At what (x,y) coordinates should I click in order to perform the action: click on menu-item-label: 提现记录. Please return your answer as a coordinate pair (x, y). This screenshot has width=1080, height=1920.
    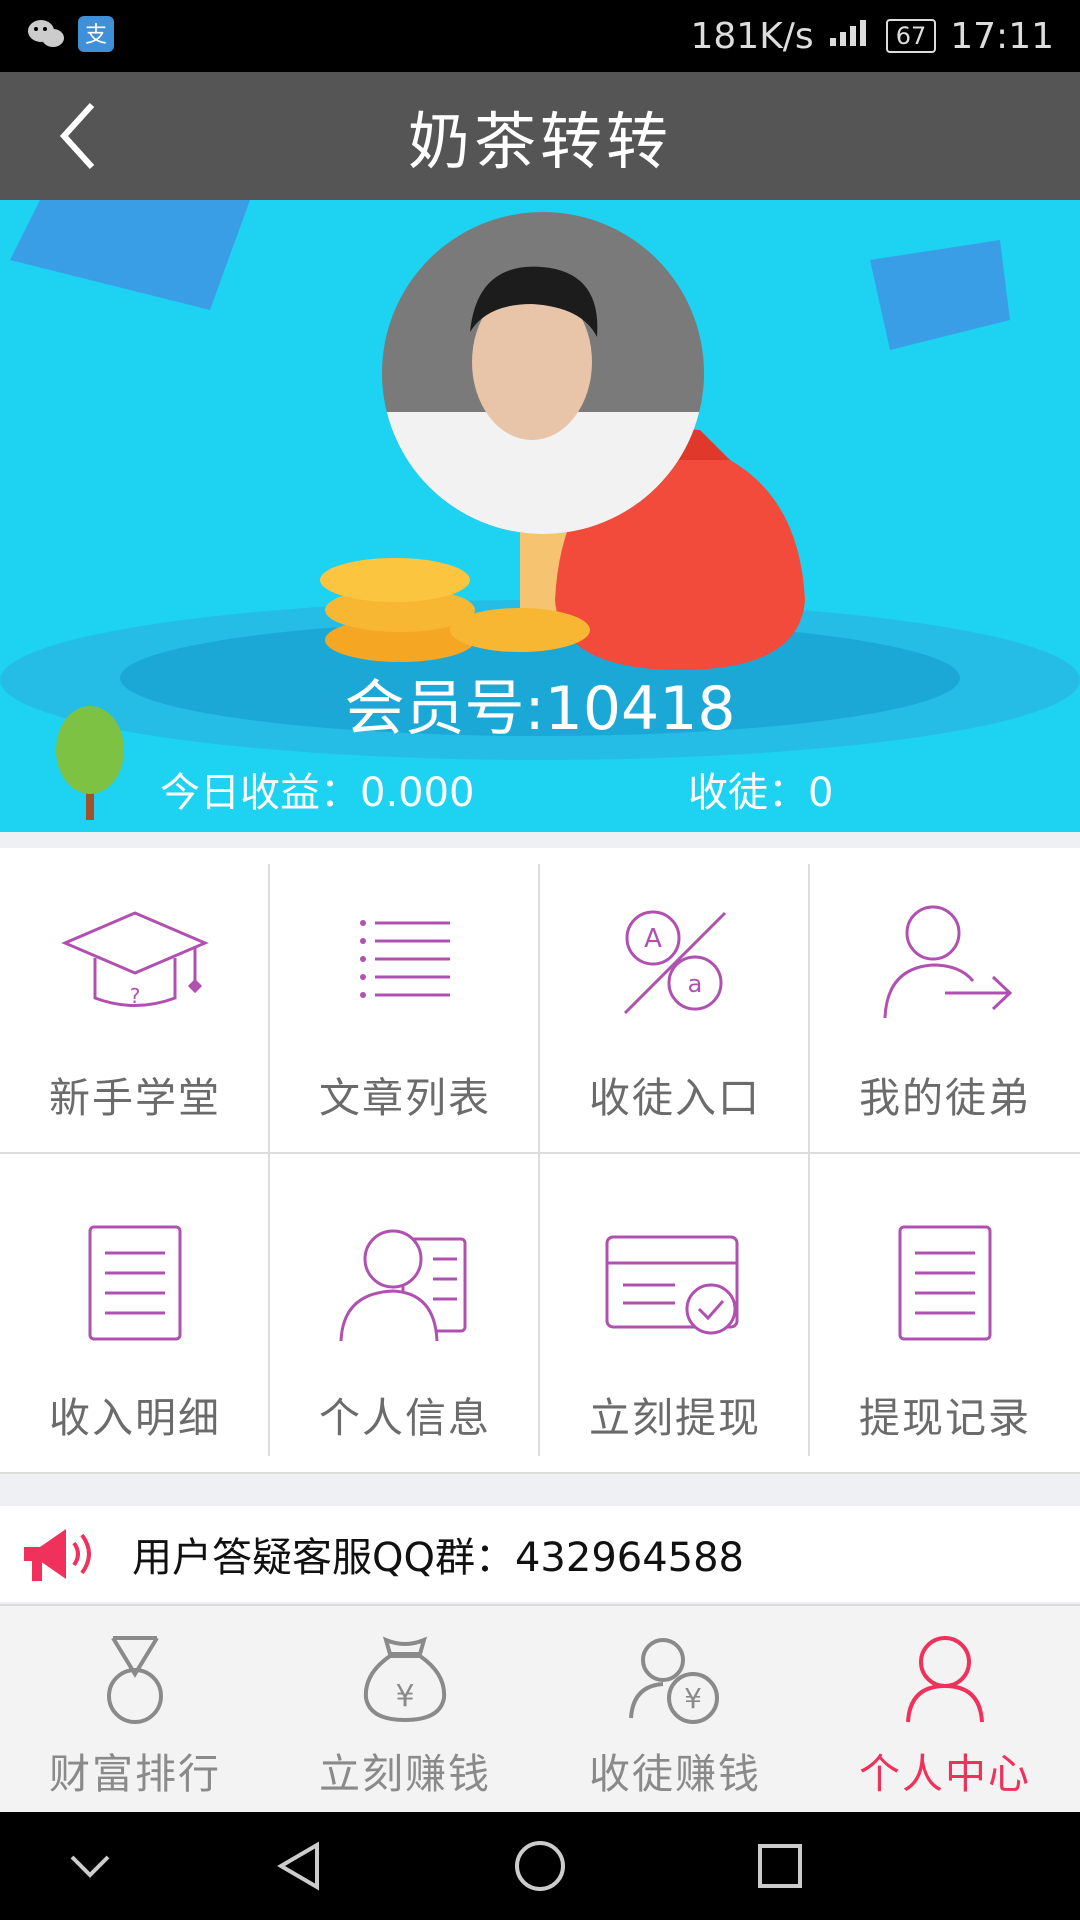
    Looking at the image, I should click on (945, 1418).